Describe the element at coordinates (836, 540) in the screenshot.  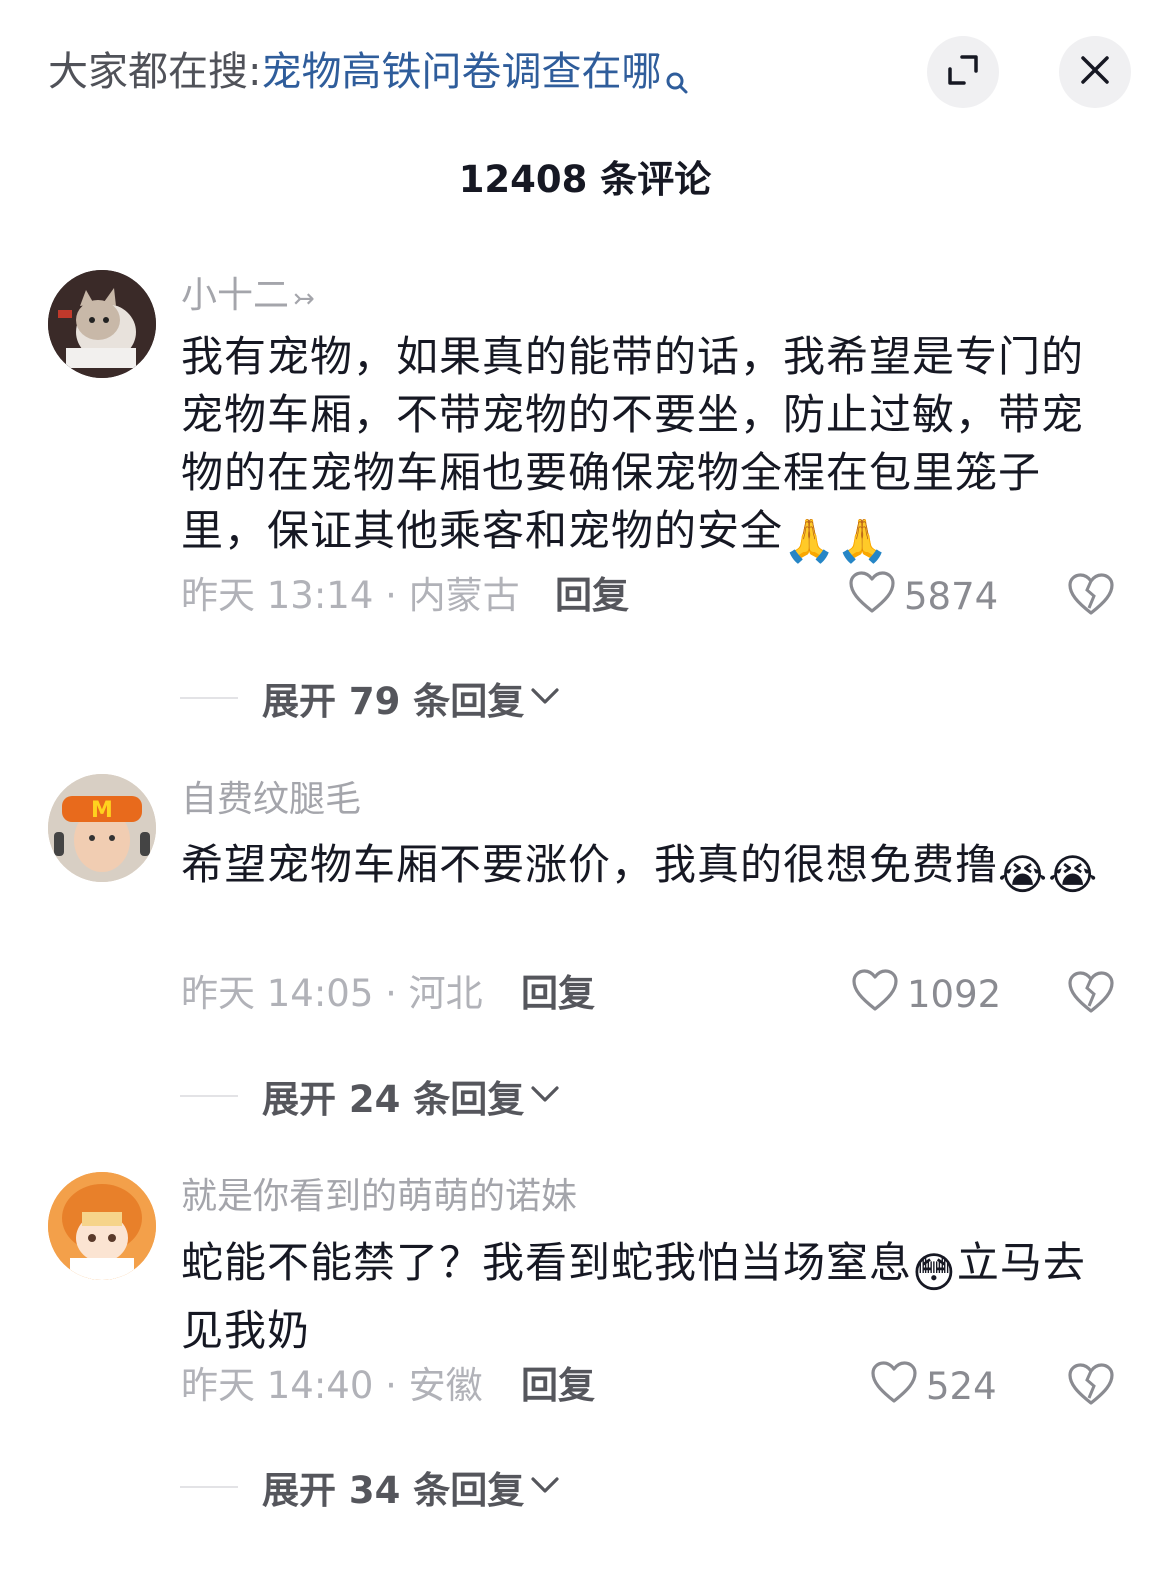
I see `emoji: 🙏🙏` at that location.